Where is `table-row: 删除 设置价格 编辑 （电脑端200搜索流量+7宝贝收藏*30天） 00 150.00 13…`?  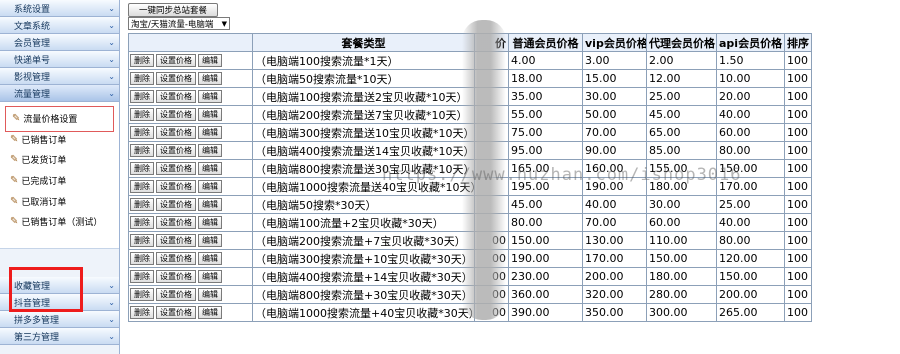 table-row: 删除 设置价格 编辑 （电脑端200搜索流量+7宝贝收藏*30天） 00 150.00 13… is located at coordinates (470, 240).